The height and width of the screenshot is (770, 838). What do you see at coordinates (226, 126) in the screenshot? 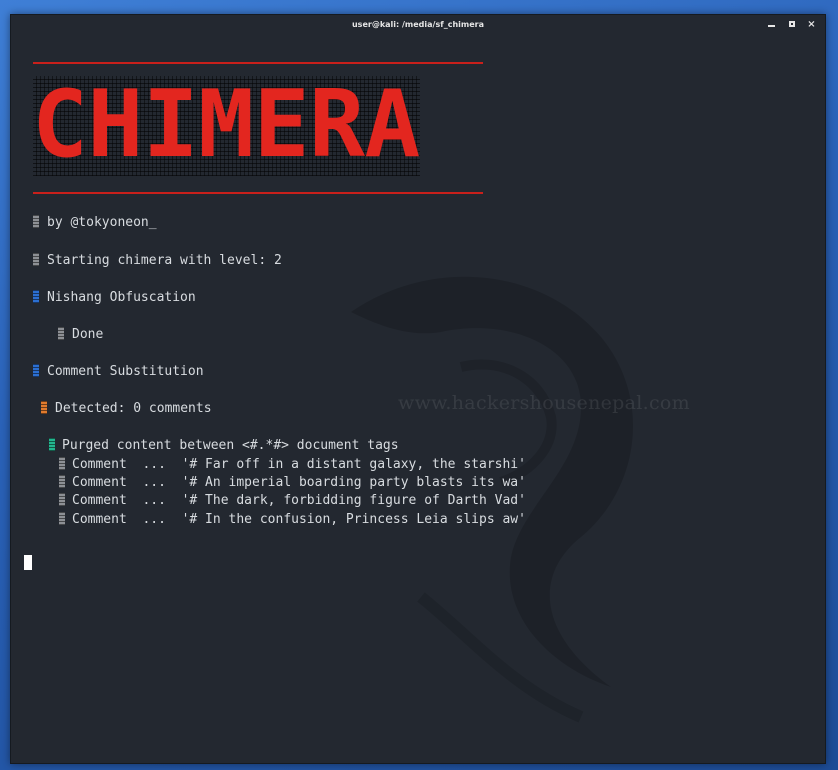
I see `banner-logo-text: CHIMERA` at bounding box center [226, 126].